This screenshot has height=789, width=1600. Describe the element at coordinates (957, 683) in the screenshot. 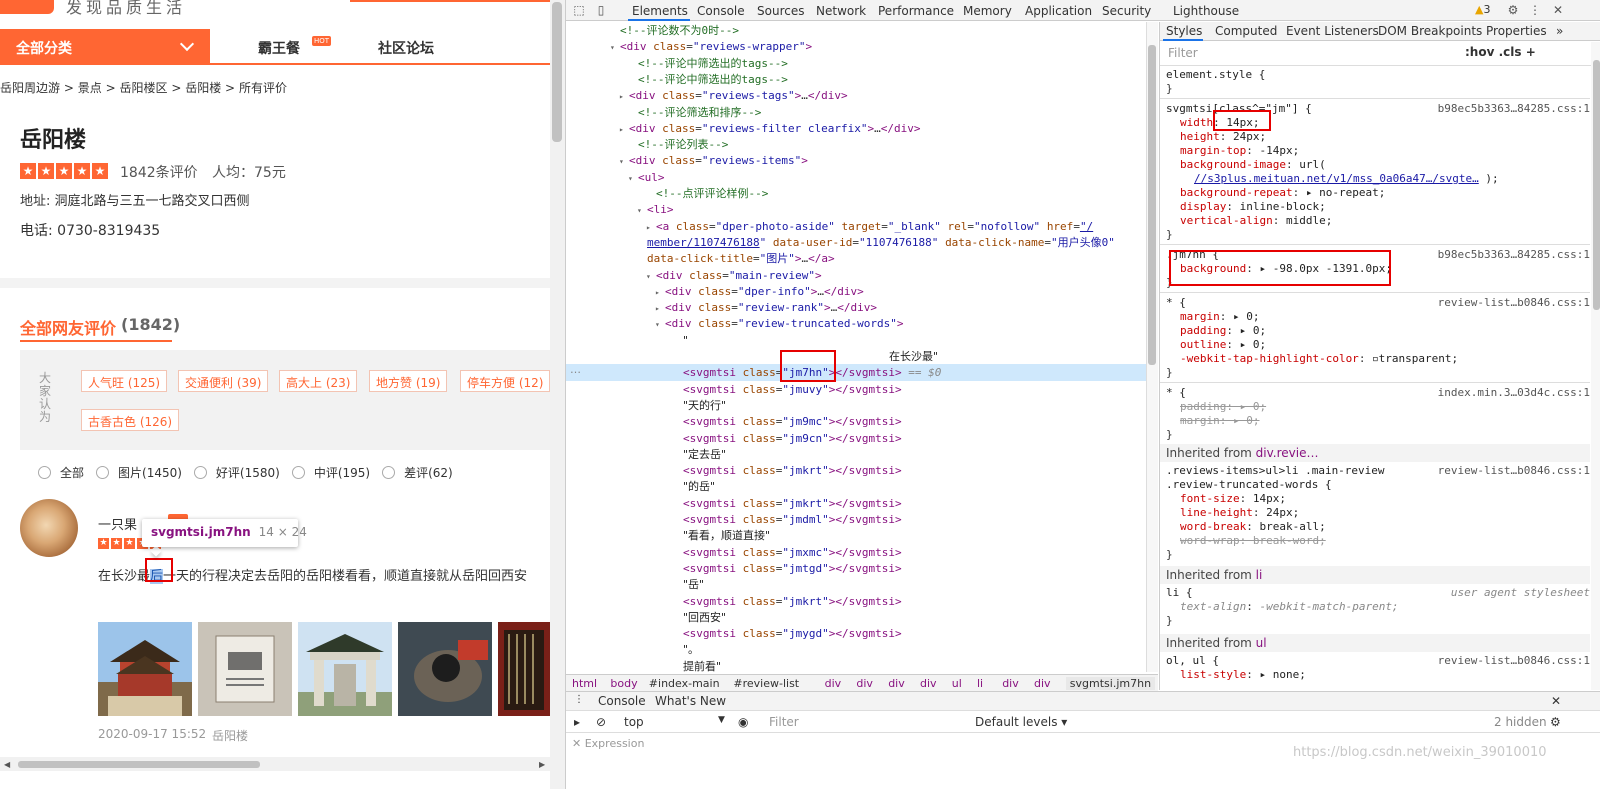

I see `dom-breadcrumb-item: ul` at that location.